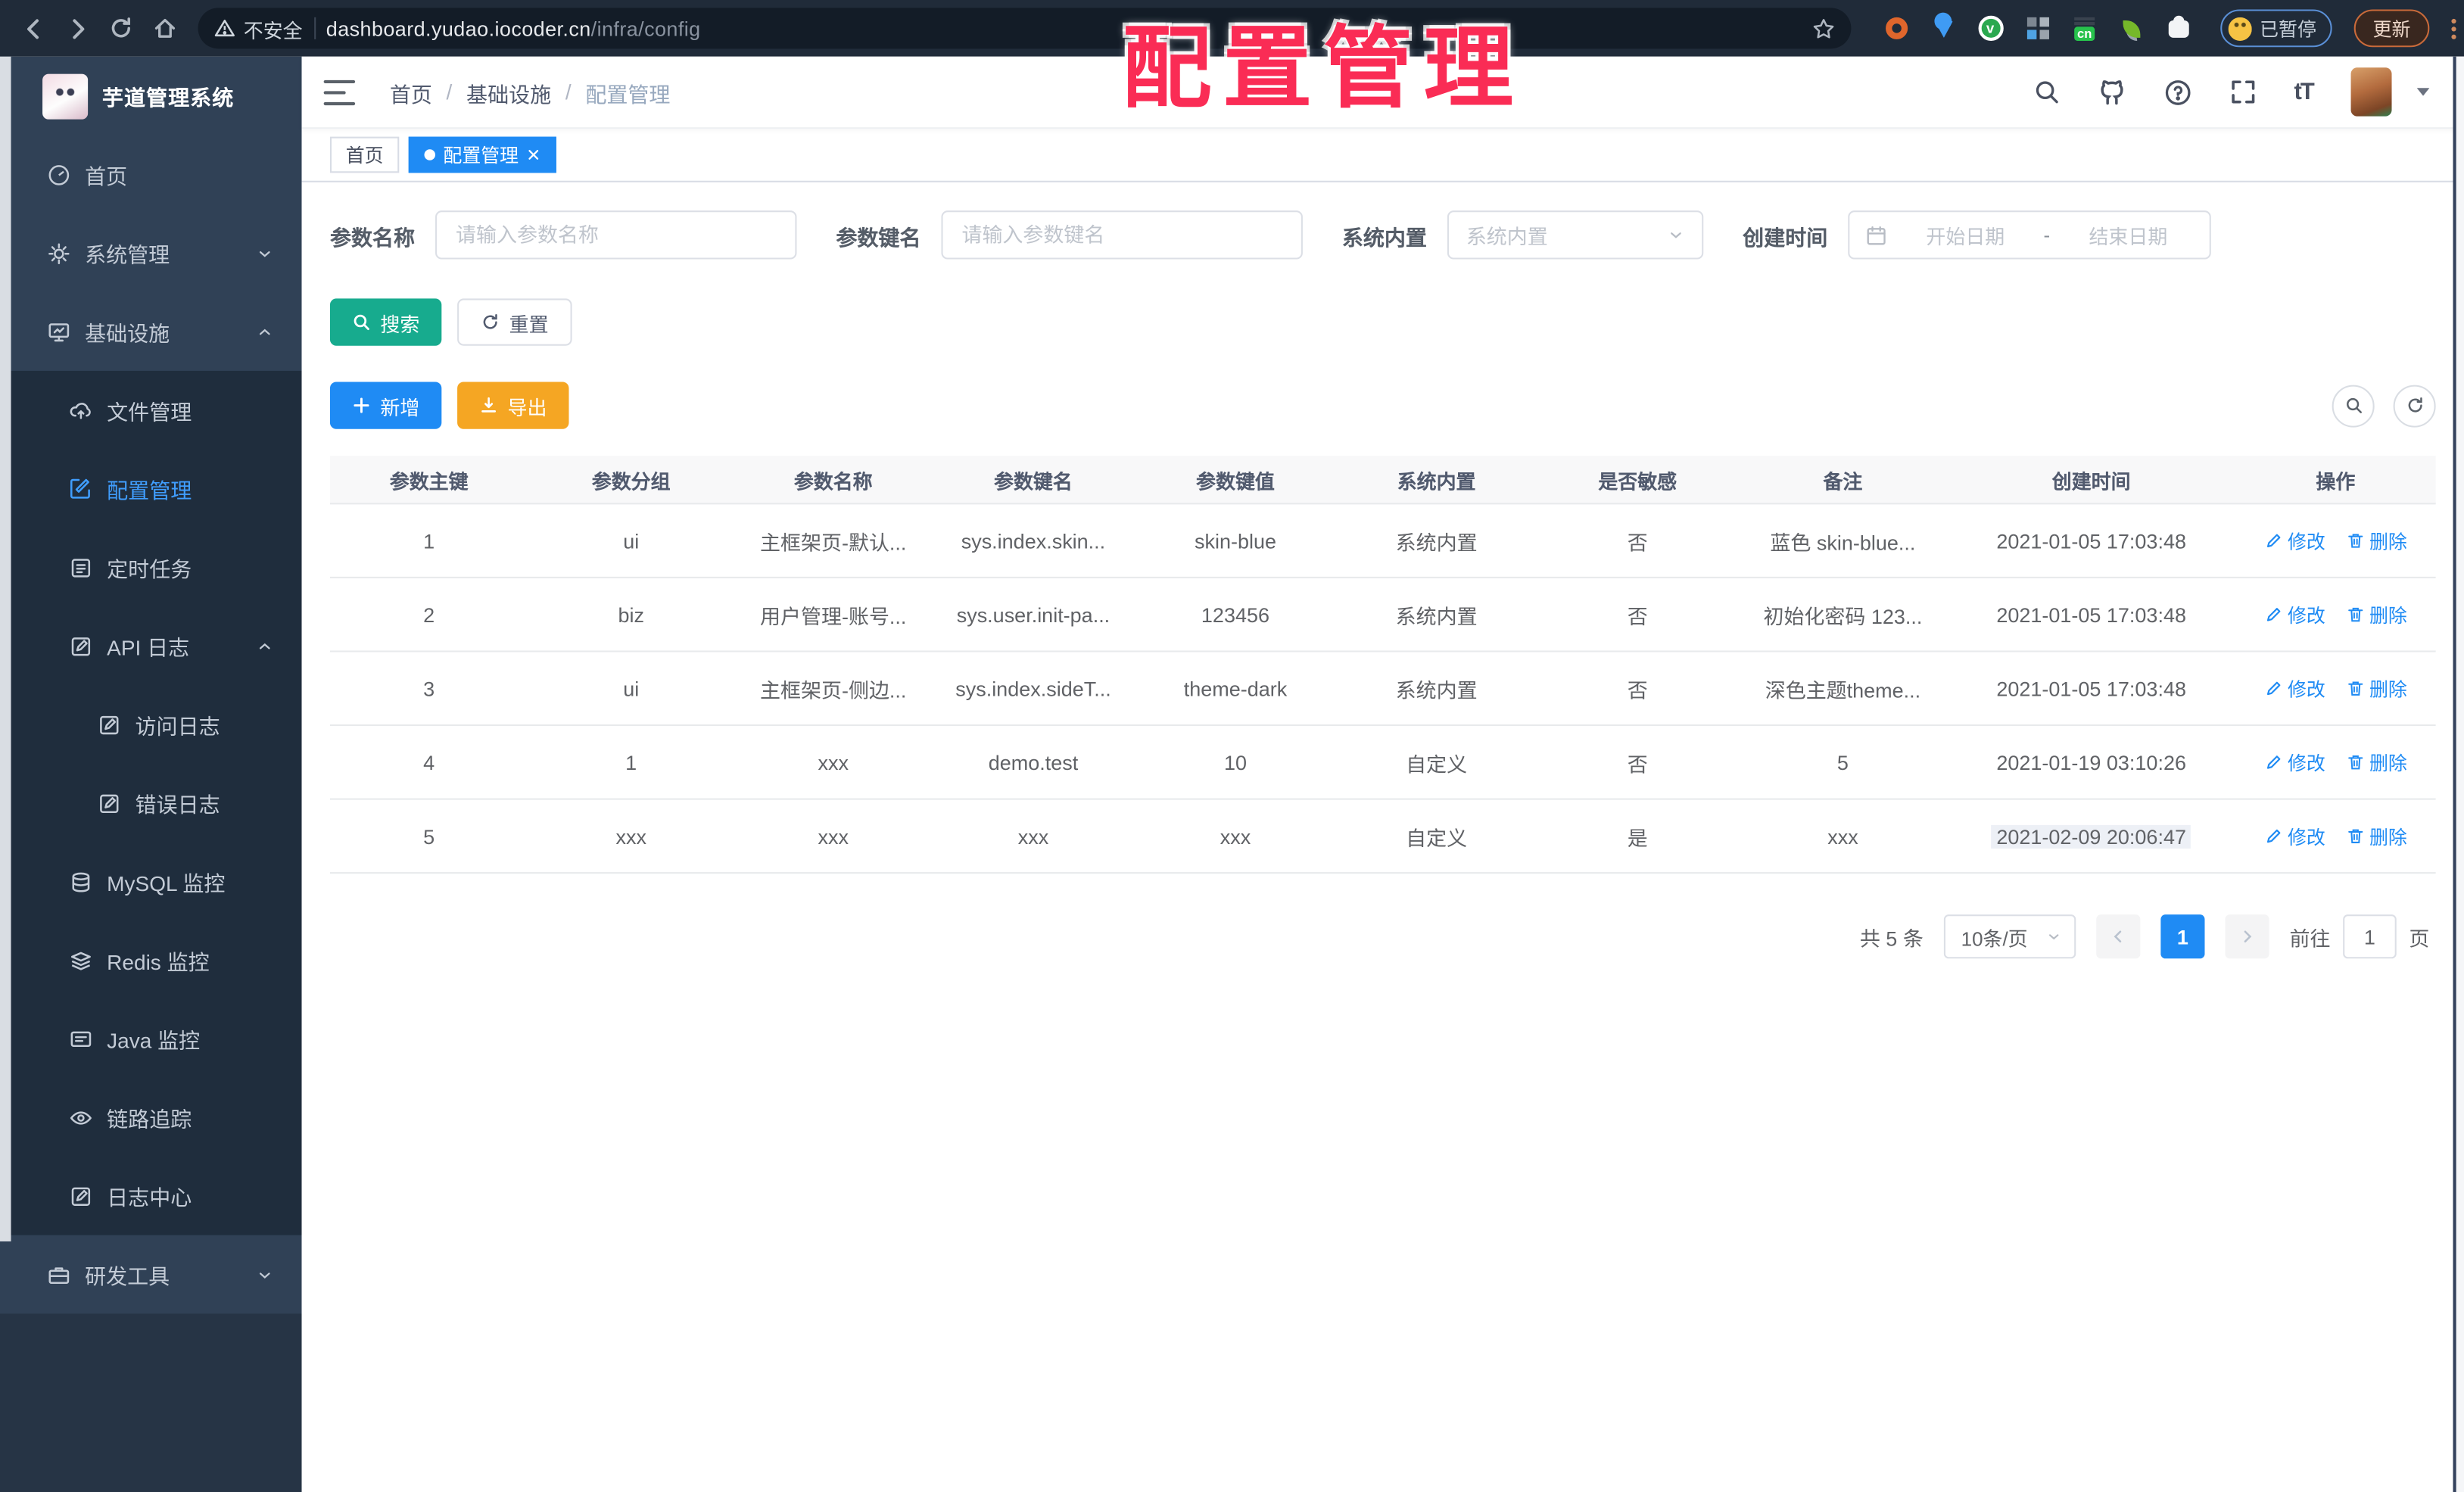  What do you see at coordinates (2009, 936) in the screenshot?
I see `page-size-select: 10条/页` at bounding box center [2009, 936].